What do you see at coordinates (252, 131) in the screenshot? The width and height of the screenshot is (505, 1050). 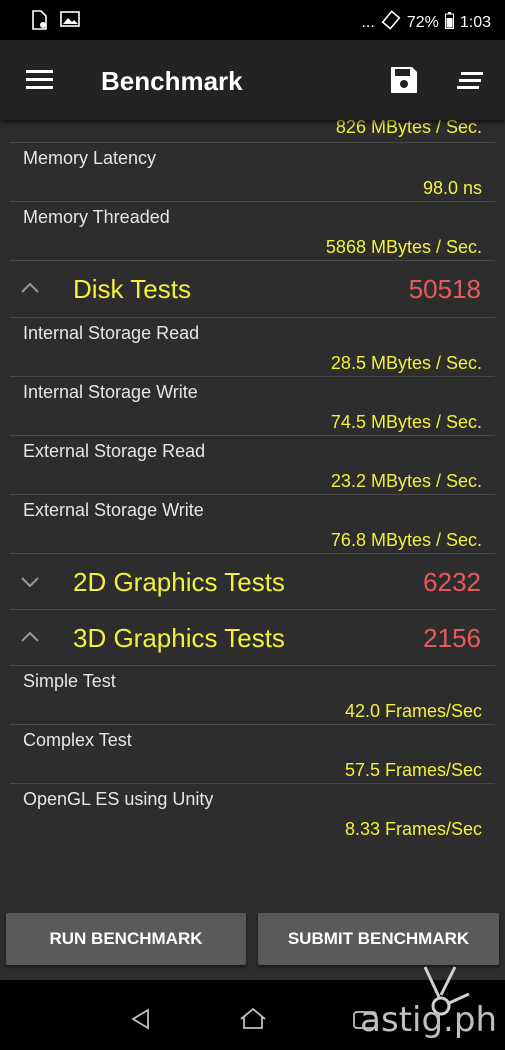 I see `list-item-partial: 826 MBytes / Sec.` at bounding box center [252, 131].